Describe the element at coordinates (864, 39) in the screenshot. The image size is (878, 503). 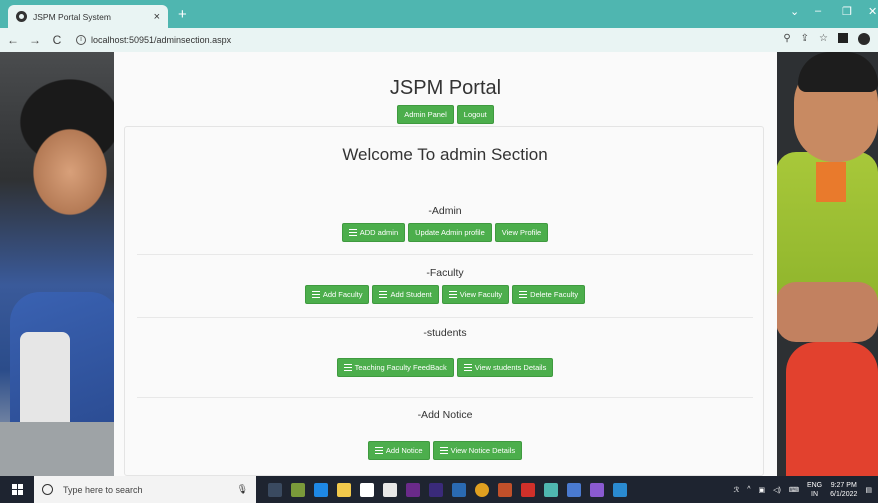
I see `profile-avatar-icon` at that location.